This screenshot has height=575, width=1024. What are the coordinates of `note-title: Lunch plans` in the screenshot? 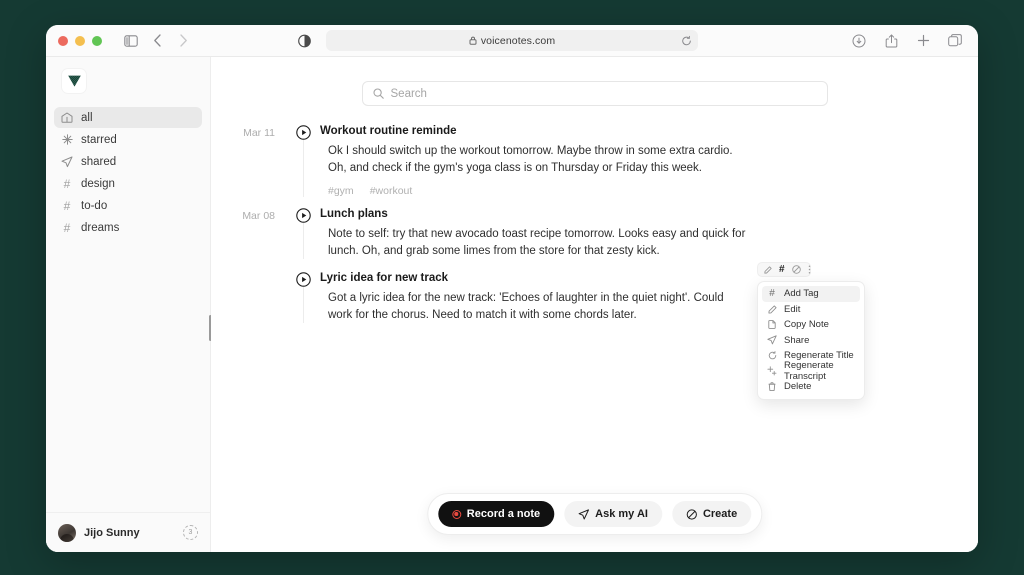 It's located at (354, 214).